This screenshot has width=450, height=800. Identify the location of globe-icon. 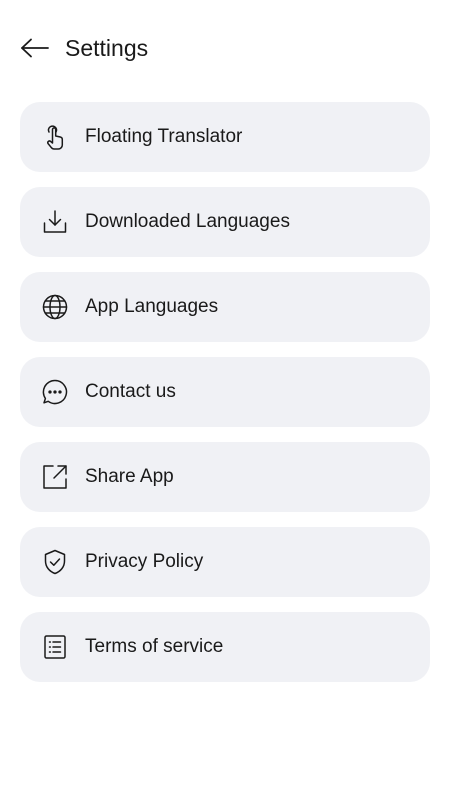
(55, 307).